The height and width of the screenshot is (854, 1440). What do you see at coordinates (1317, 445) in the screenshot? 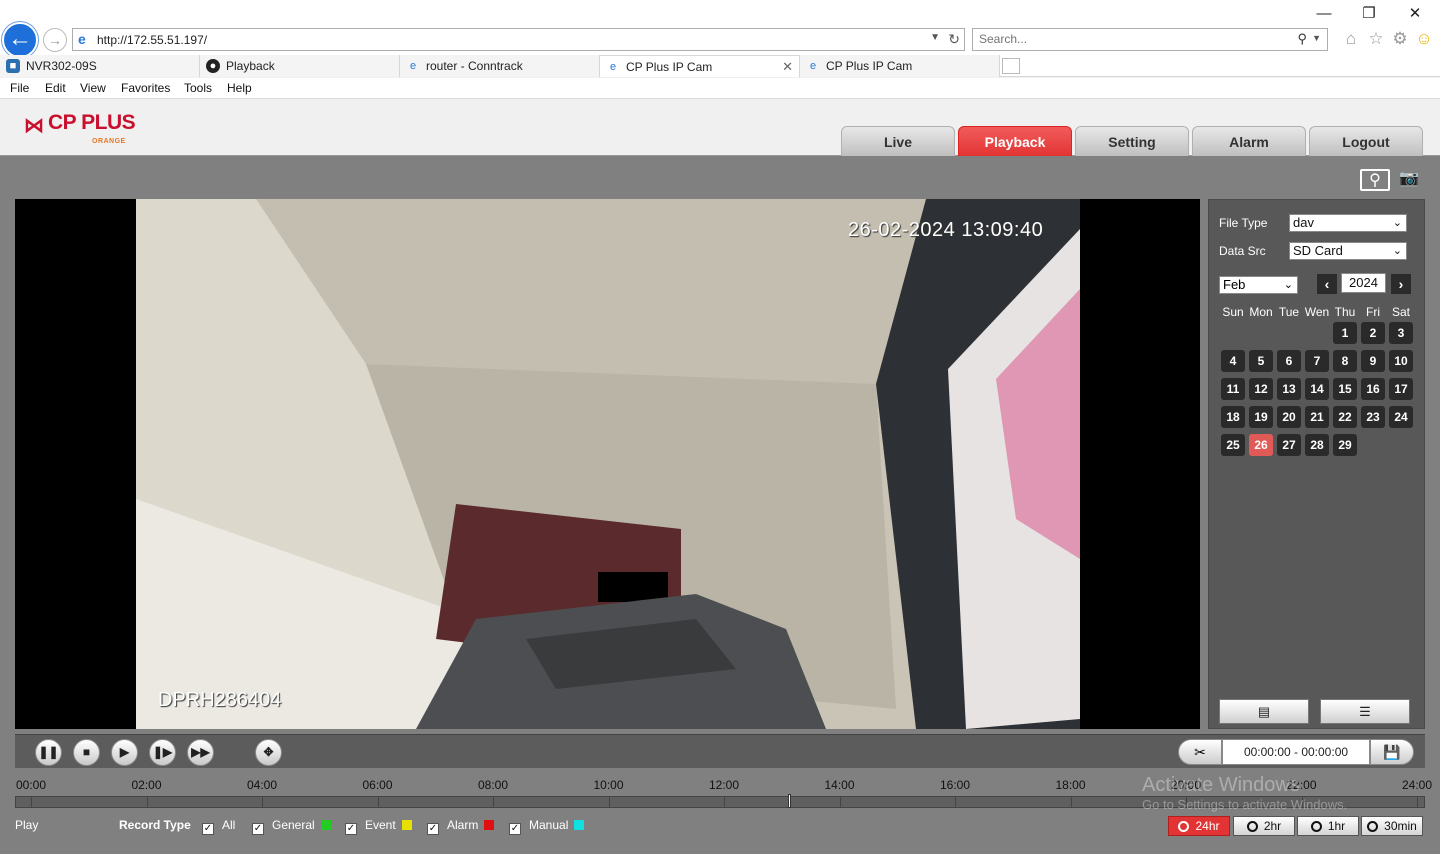
I see `calendar-day: 28` at bounding box center [1317, 445].